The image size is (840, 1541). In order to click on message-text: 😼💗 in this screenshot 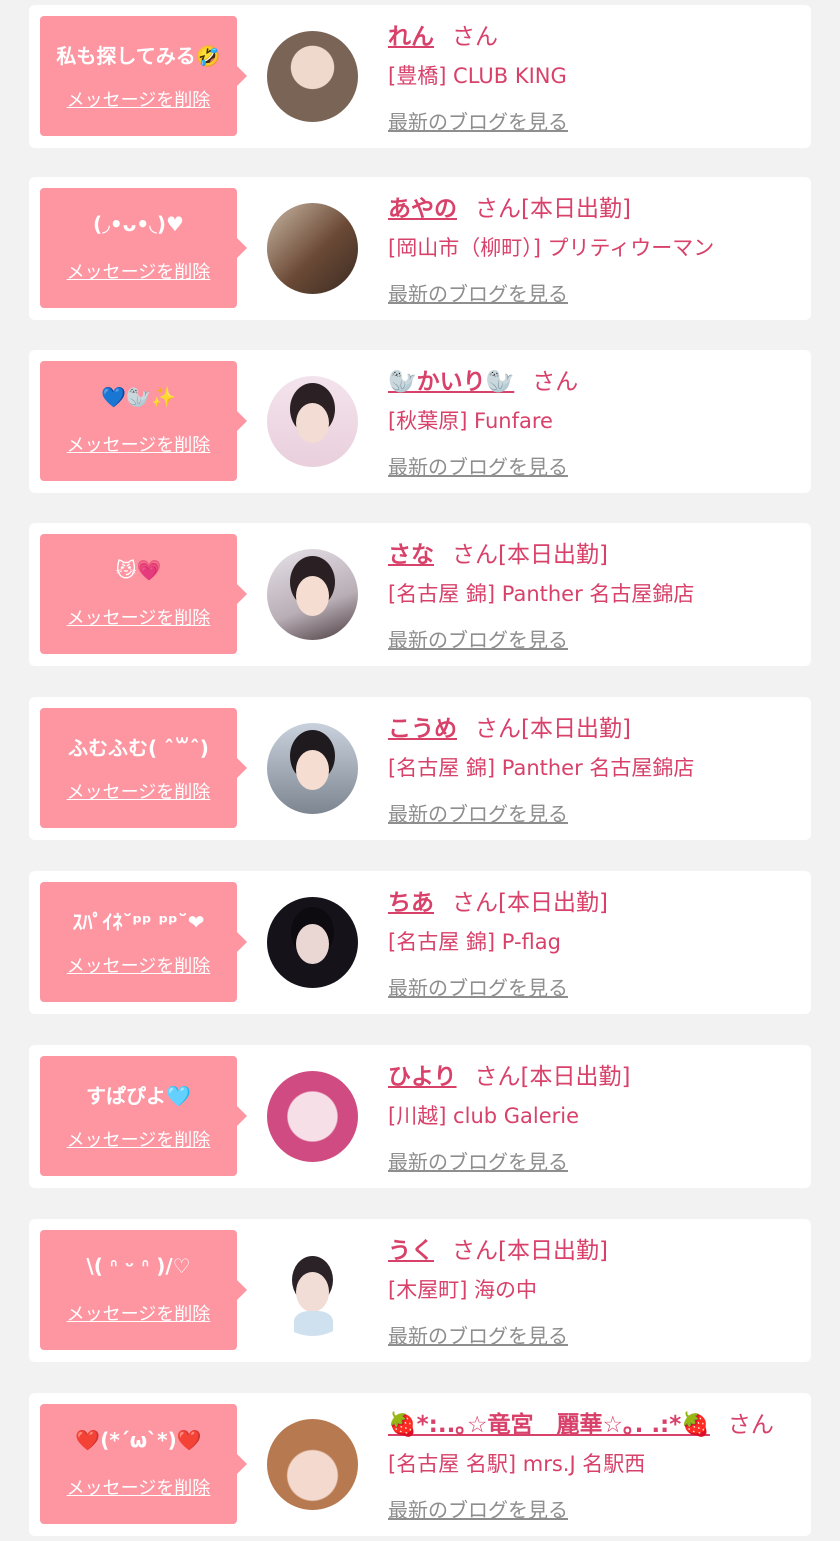, I will do `click(138, 570)`.